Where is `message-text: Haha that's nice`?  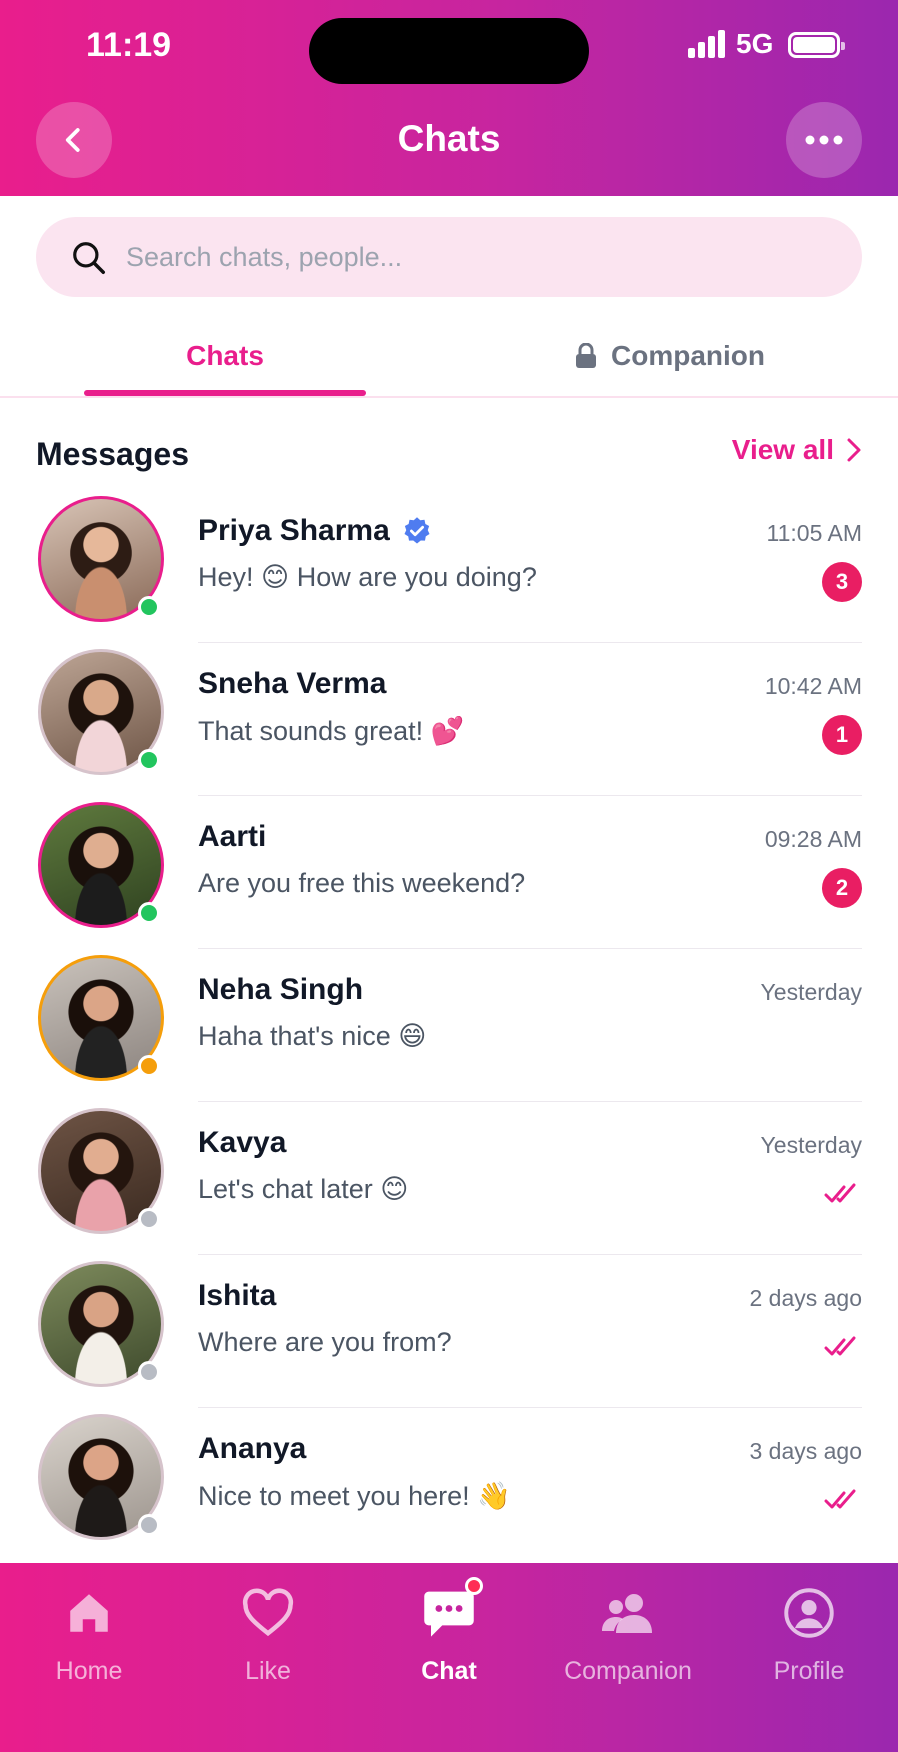
message-text: Haha that's nice is located at coordinates (298, 1036).